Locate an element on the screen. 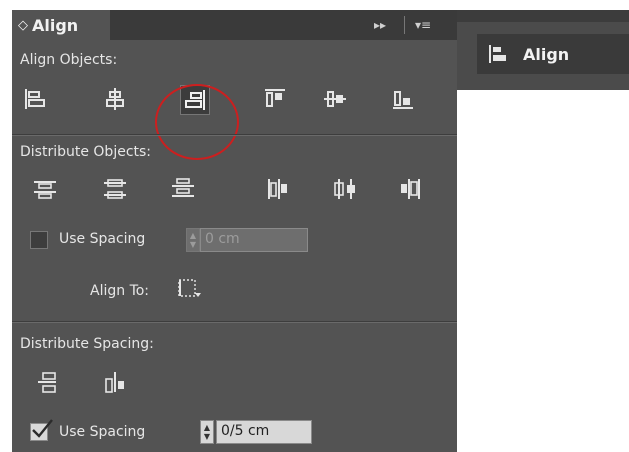  highlight-circle is located at coordinates (197, 122).